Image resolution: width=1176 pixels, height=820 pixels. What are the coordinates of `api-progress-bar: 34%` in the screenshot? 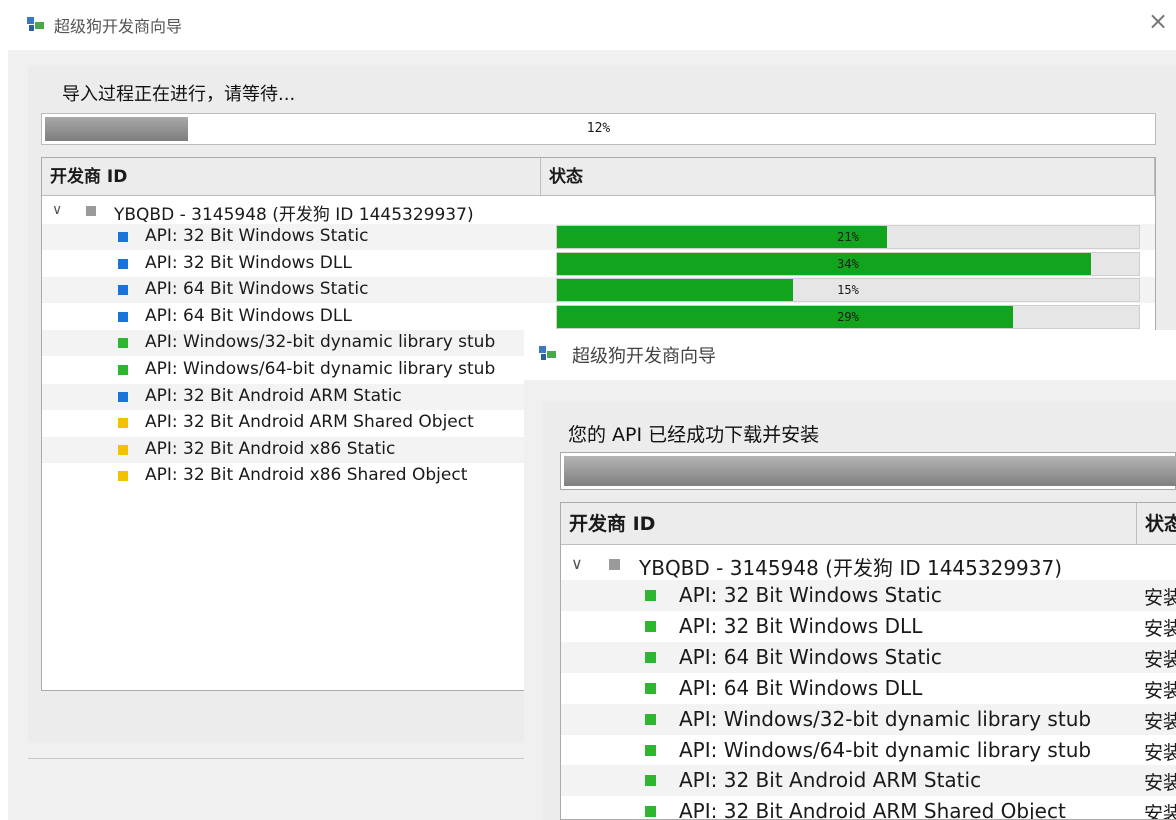 It's located at (848, 263).